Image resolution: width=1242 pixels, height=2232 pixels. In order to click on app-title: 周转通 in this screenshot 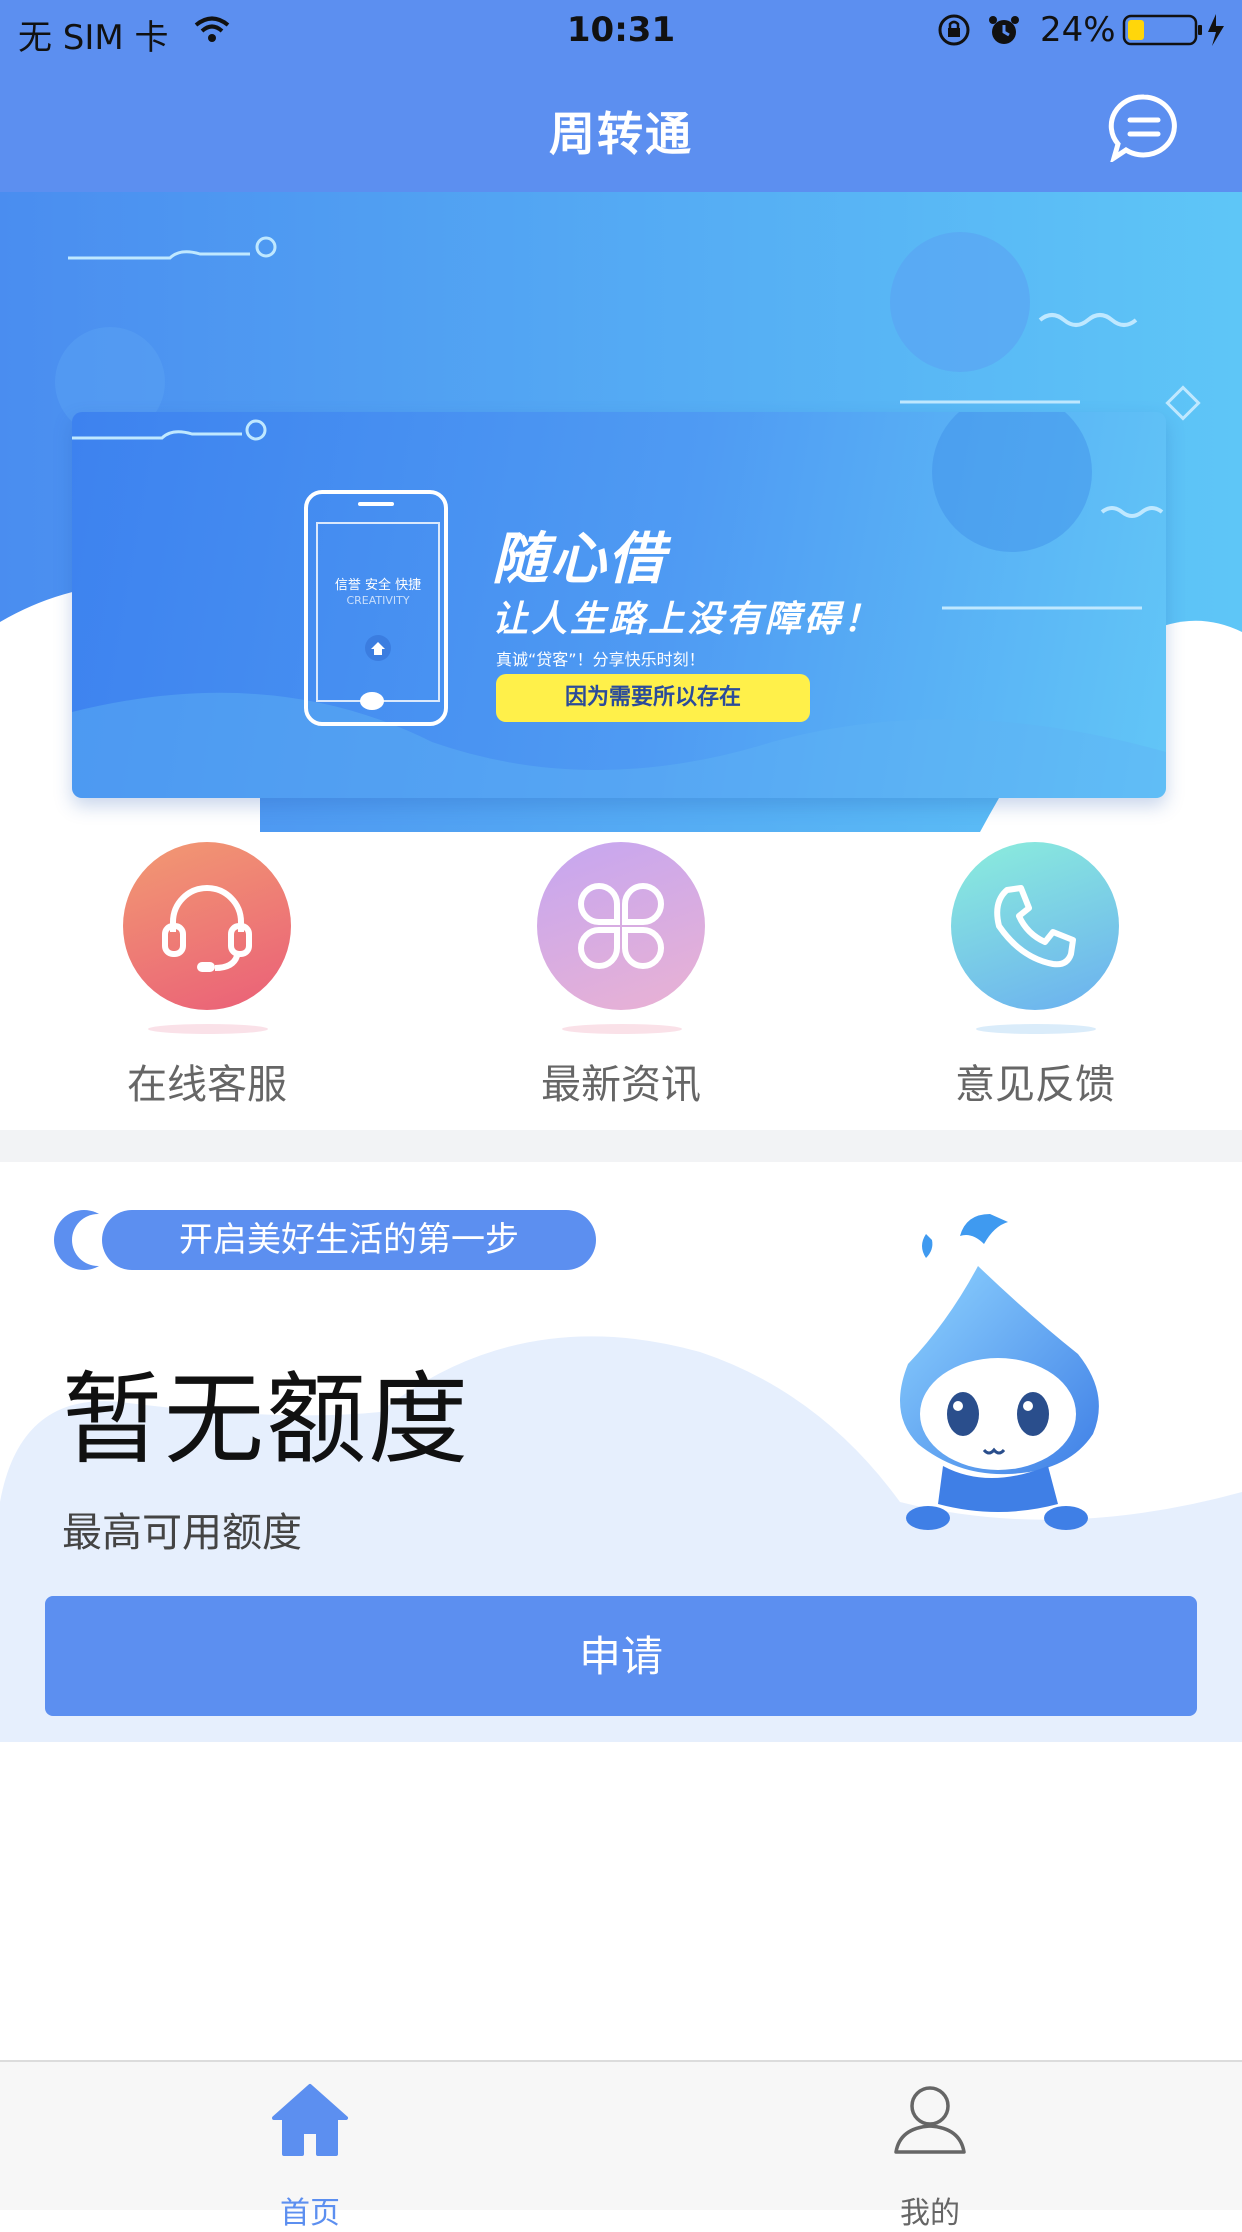, I will do `click(621, 134)`.